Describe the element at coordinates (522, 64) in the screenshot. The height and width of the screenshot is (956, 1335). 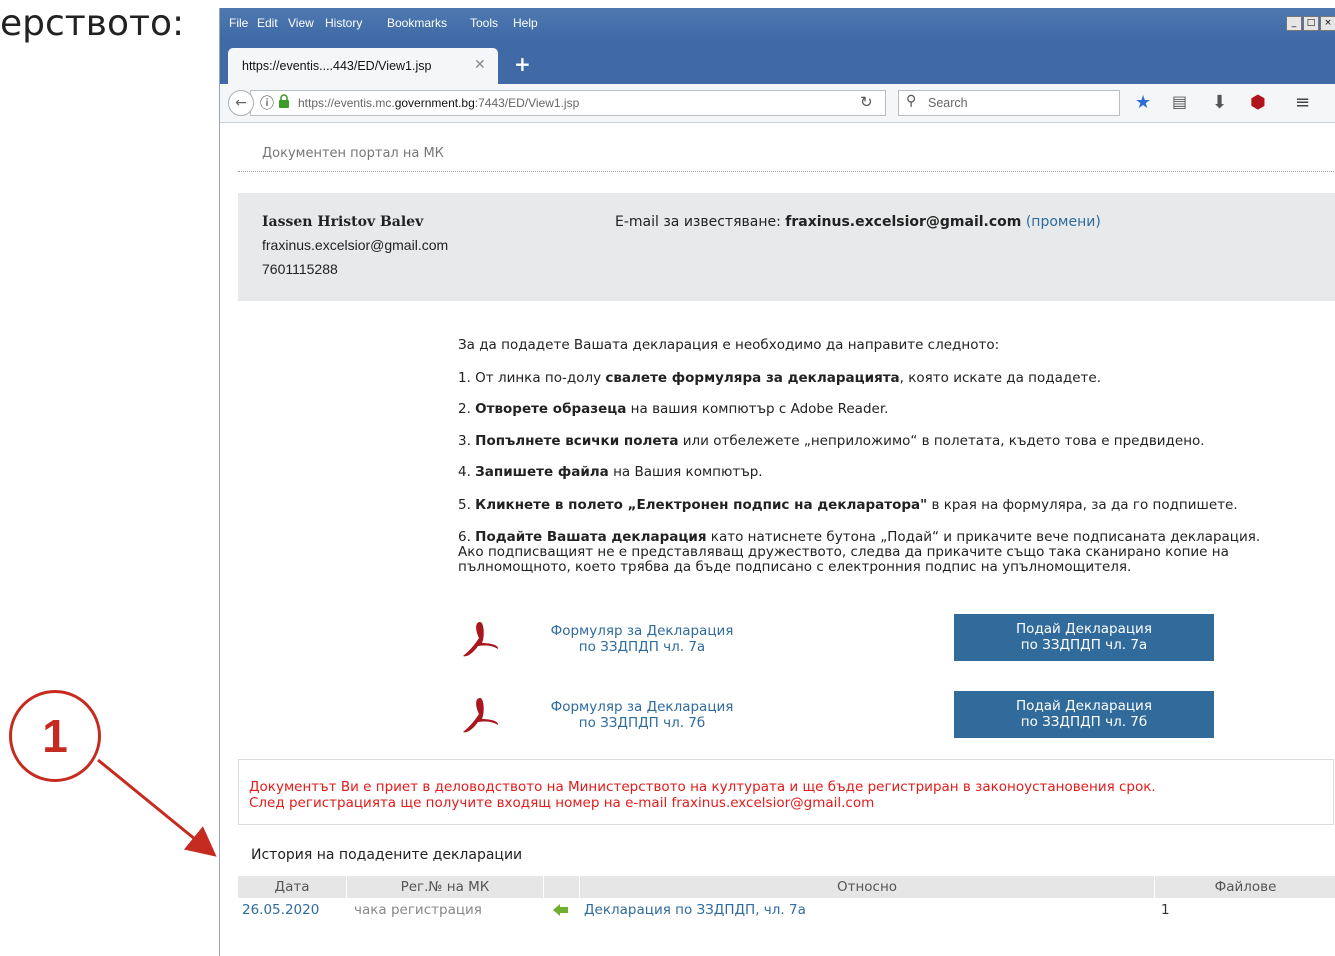
I see `new-tab-icon: +` at that location.